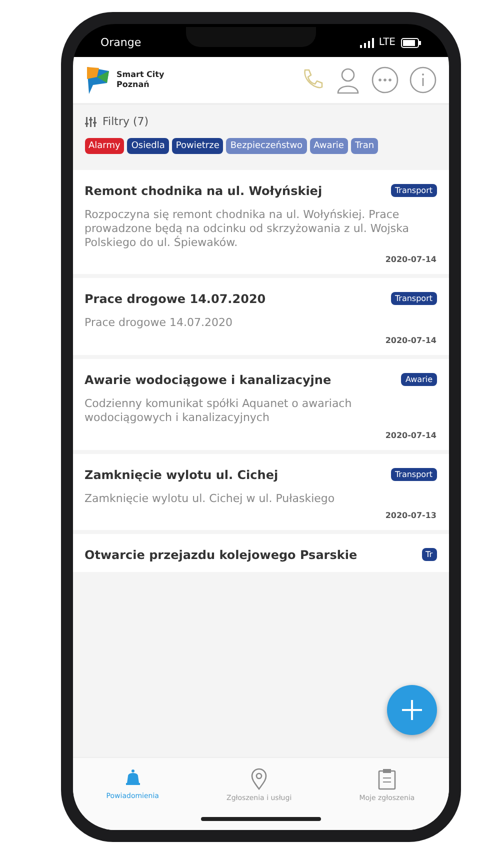  What do you see at coordinates (259, 779) in the screenshot?
I see `location-pin-icon` at bounding box center [259, 779].